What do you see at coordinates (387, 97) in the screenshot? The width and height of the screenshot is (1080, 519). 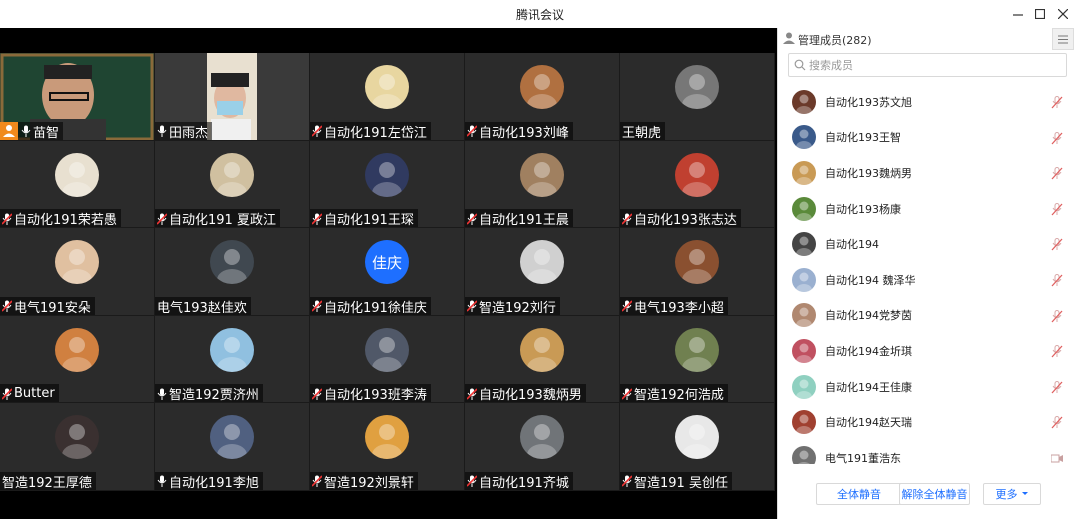 I see `participant-tile: 自动化191左岱江` at bounding box center [387, 97].